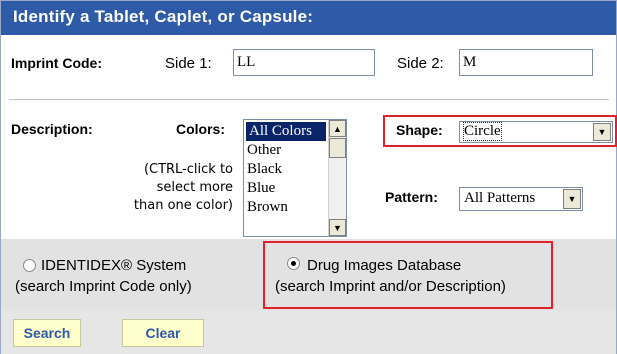 The image size is (617, 354). Describe the element at coordinates (408, 275) in the screenshot. I see `drug-images-highlight-box` at that location.